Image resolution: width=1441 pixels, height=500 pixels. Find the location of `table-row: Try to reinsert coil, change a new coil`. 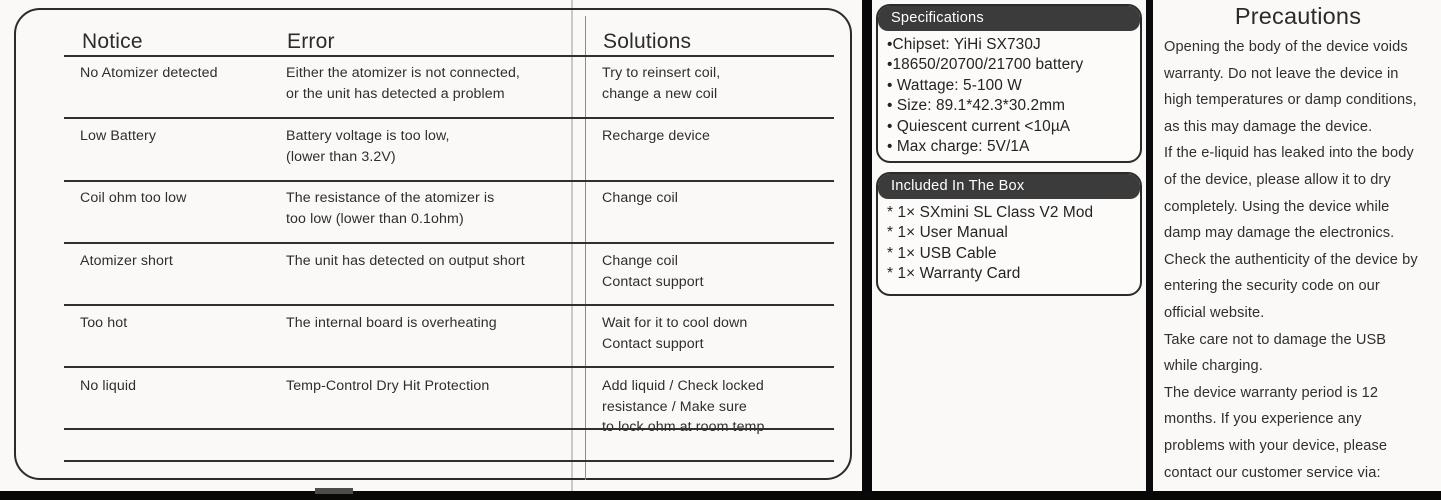

table-row: Try to reinsert coil, change a new coil is located at coordinates (661, 83).